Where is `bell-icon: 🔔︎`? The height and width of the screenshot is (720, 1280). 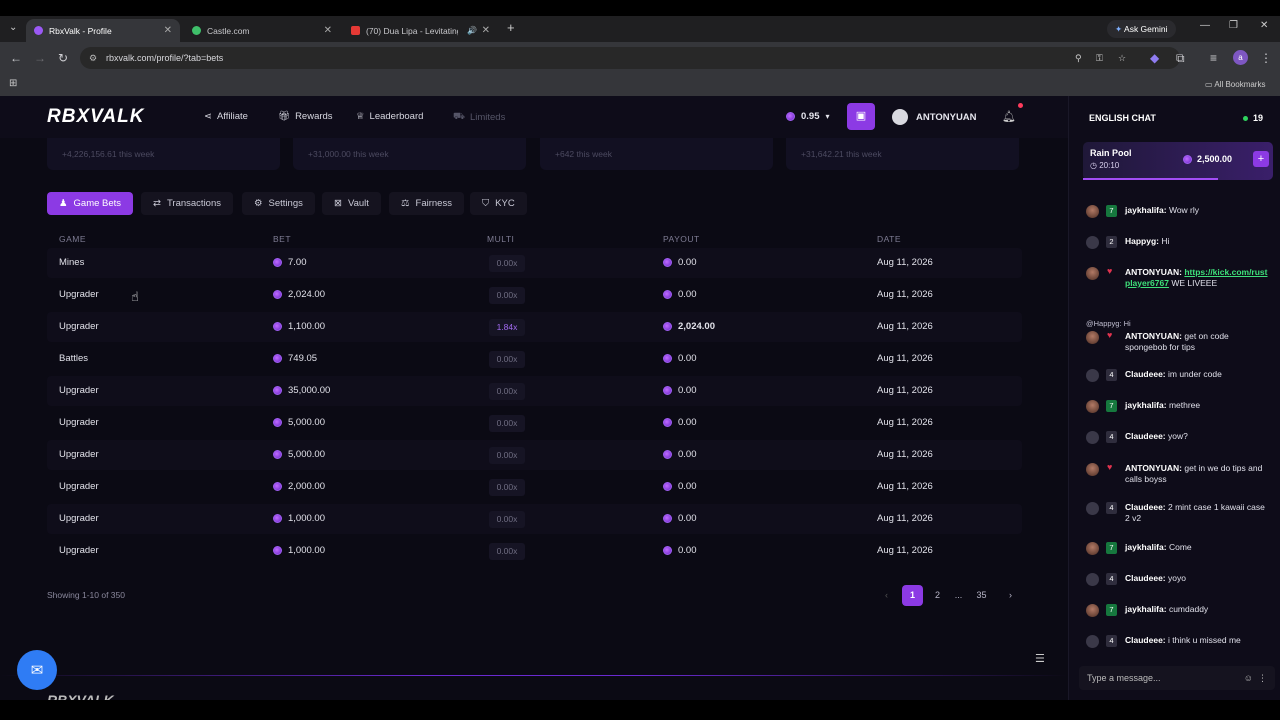
bell-icon: 🔔︎ is located at coordinates (1009, 116).